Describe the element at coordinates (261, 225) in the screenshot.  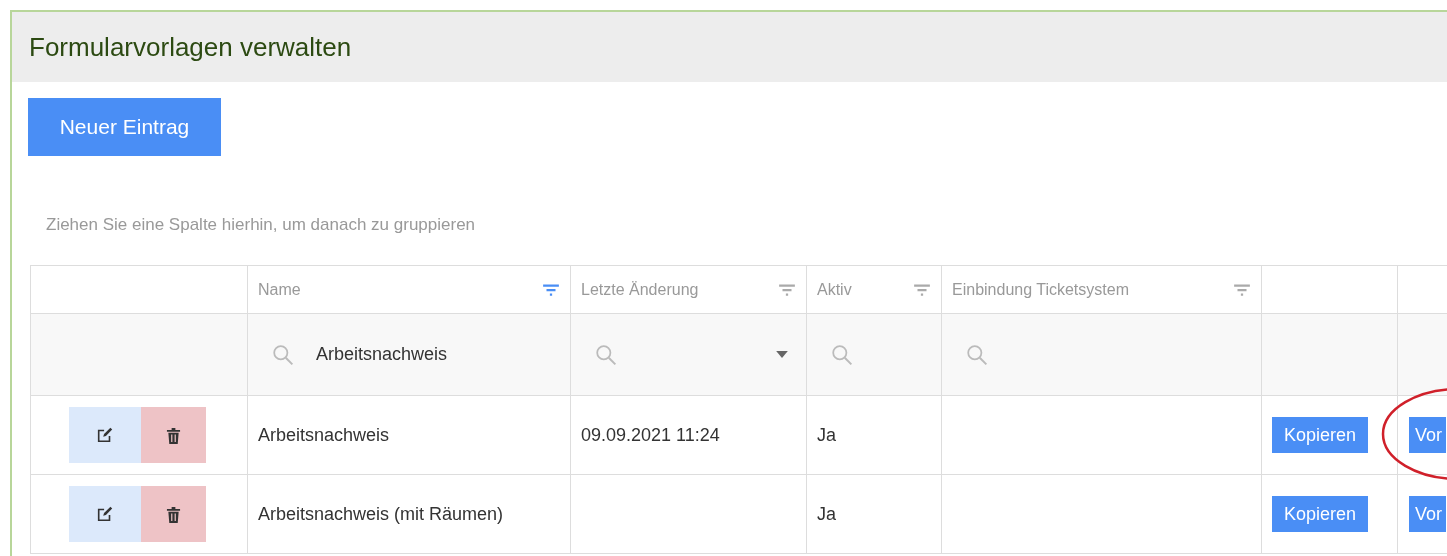
I see `group-panel-hint: Ziehen Sie eine Spalte hierhin, um danach zu gruppieren` at that location.